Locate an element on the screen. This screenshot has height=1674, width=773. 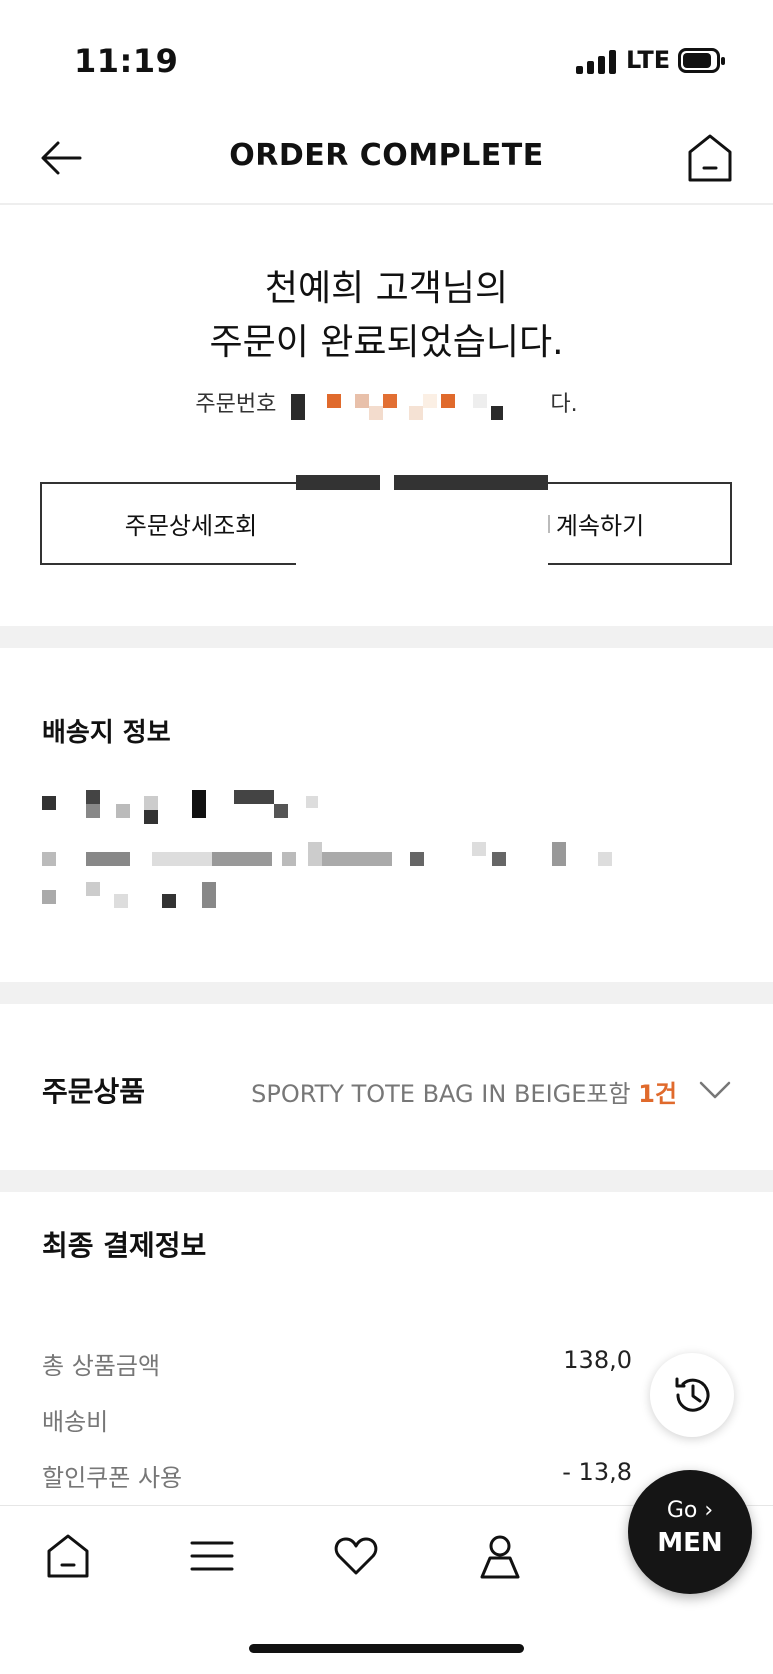
tab-account is located at coordinates (500, 1556).